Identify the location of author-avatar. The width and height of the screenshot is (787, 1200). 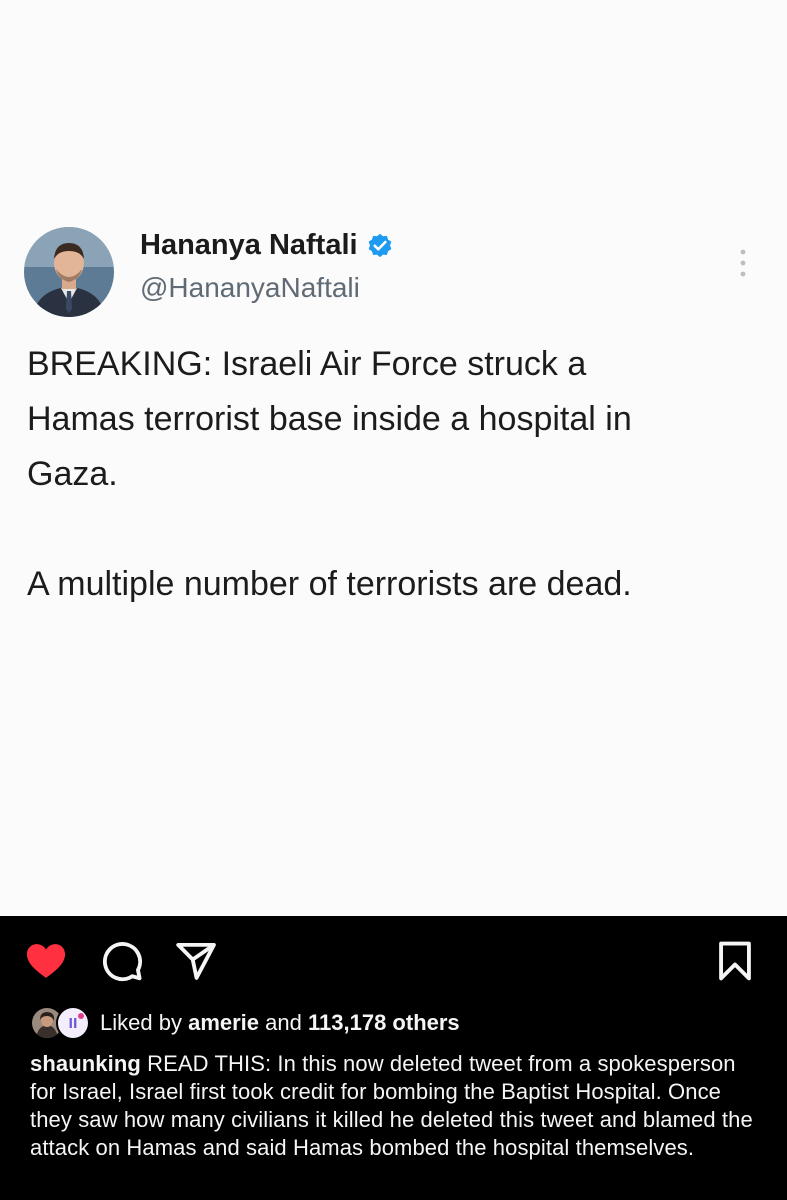
(69, 272).